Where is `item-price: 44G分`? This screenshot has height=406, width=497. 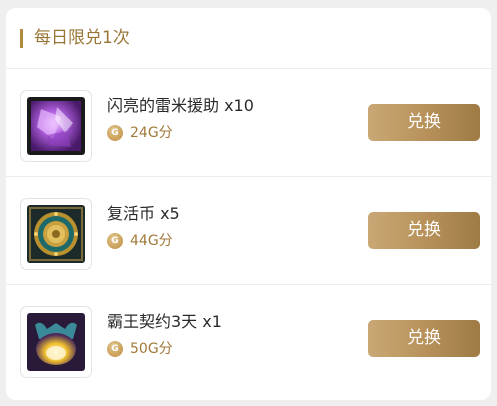
item-price: 44G分 is located at coordinates (151, 241).